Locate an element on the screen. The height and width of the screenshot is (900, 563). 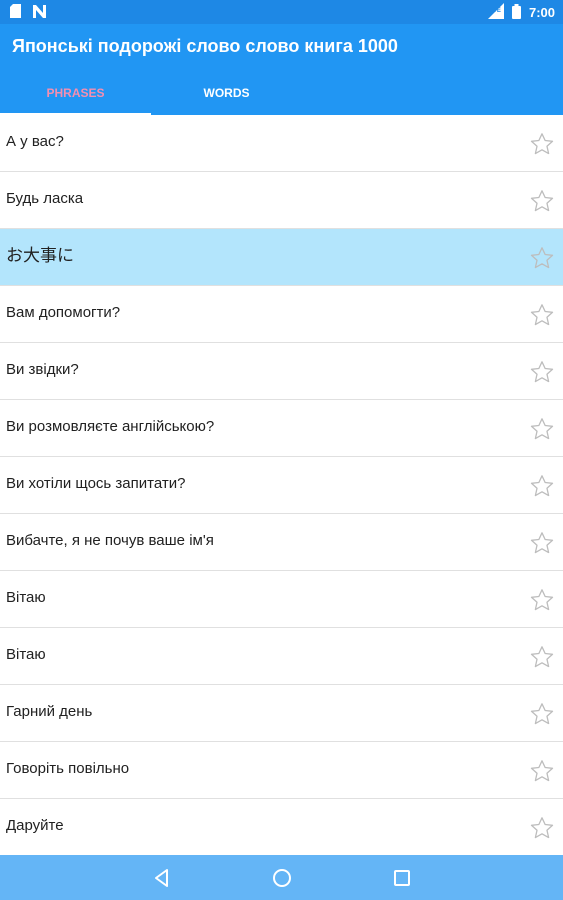
list-item: Говоріть повільно is located at coordinates (281, 770).